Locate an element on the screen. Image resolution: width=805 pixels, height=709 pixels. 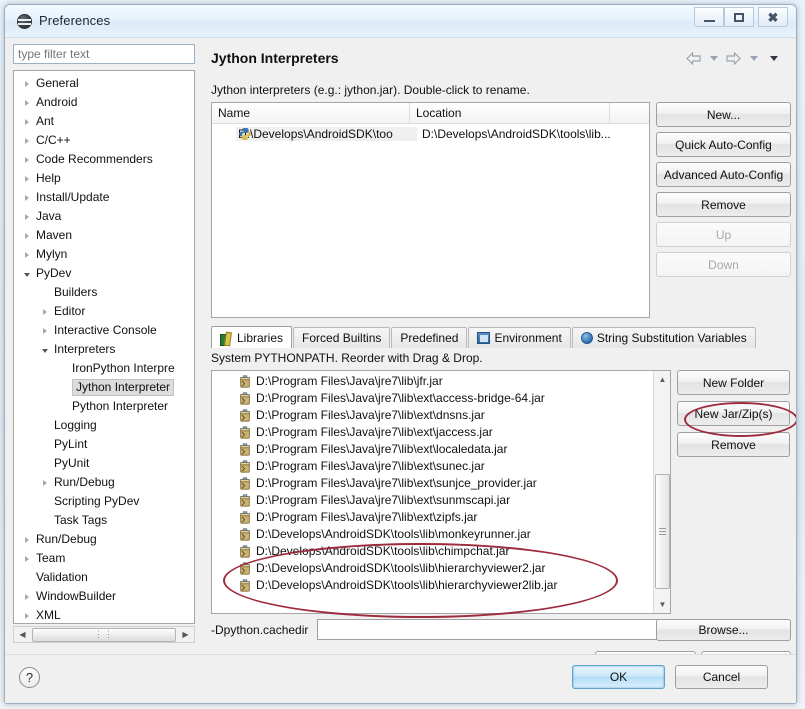
sidebar-item-team: Team is located at coordinates (104, 558).